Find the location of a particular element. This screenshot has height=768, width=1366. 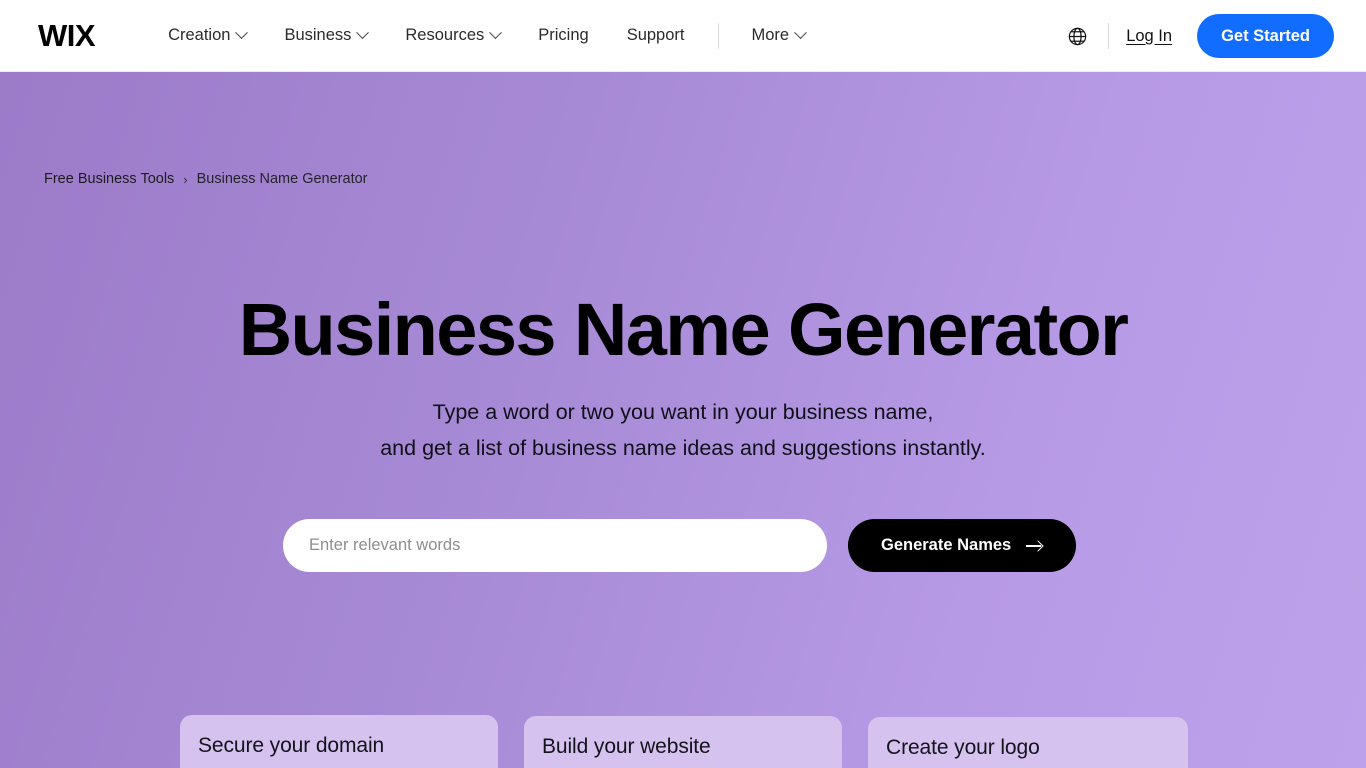

card-text: Check if your favorite domain name is is located at coordinates (339, 764).